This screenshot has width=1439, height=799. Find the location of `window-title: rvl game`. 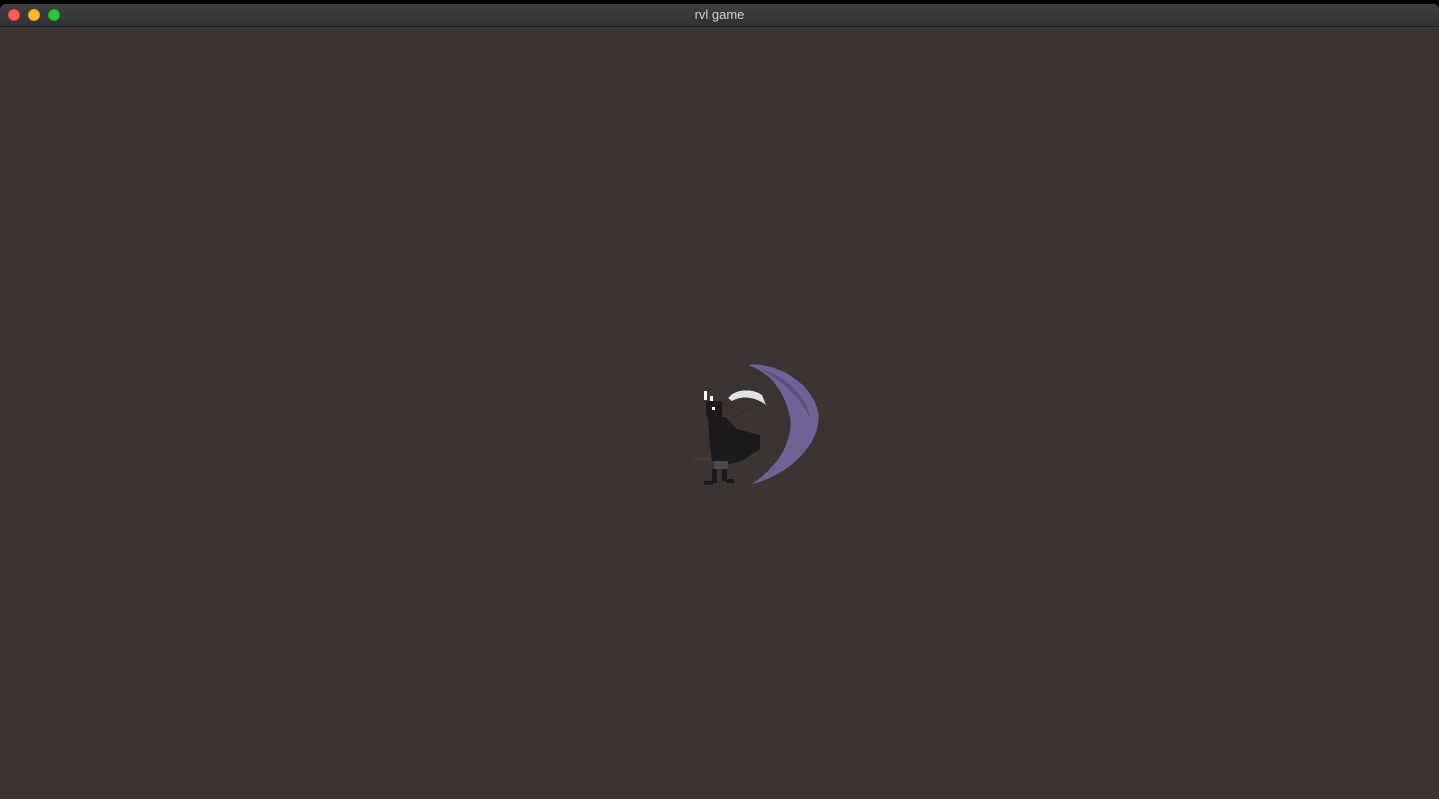

window-title: rvl game is located at coordinates (719, 14).